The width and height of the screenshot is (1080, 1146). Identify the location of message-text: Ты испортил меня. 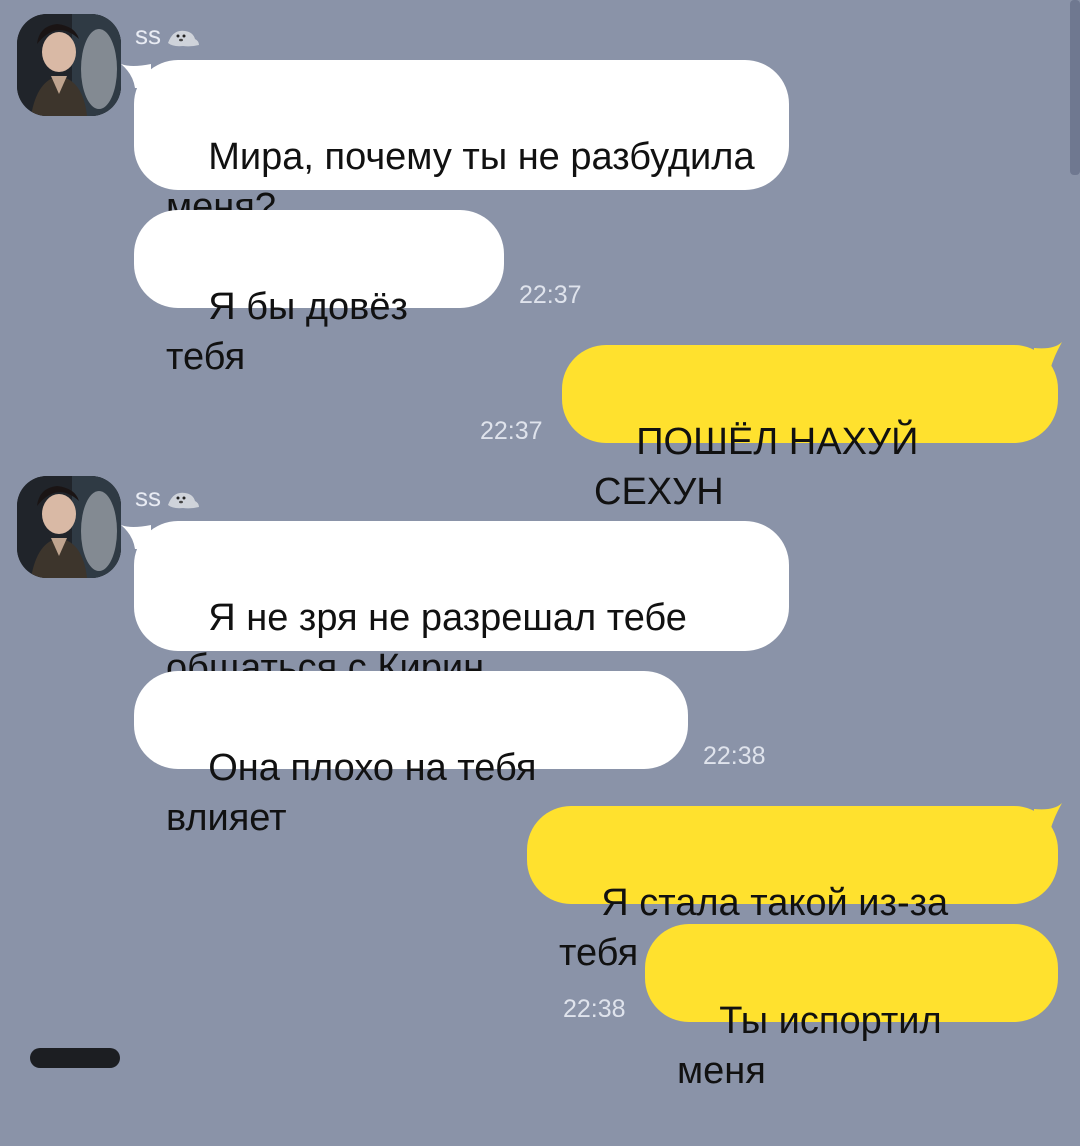
(815, 1046).